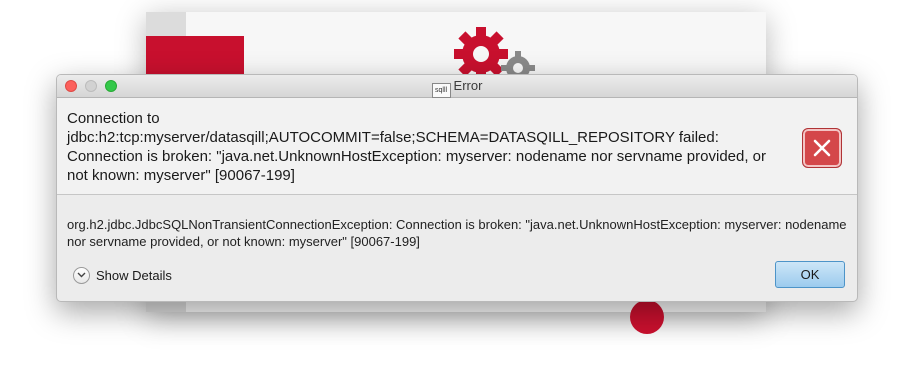 This screenshot has width=912, height=382. I want to click on window-title: sqlll Error, so click(457, 88).